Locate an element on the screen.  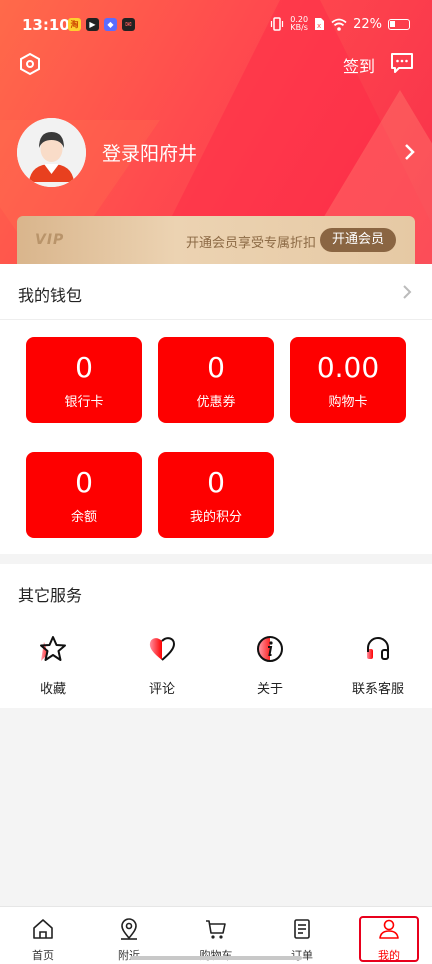
order-icon is located at coordinates (302, 929).